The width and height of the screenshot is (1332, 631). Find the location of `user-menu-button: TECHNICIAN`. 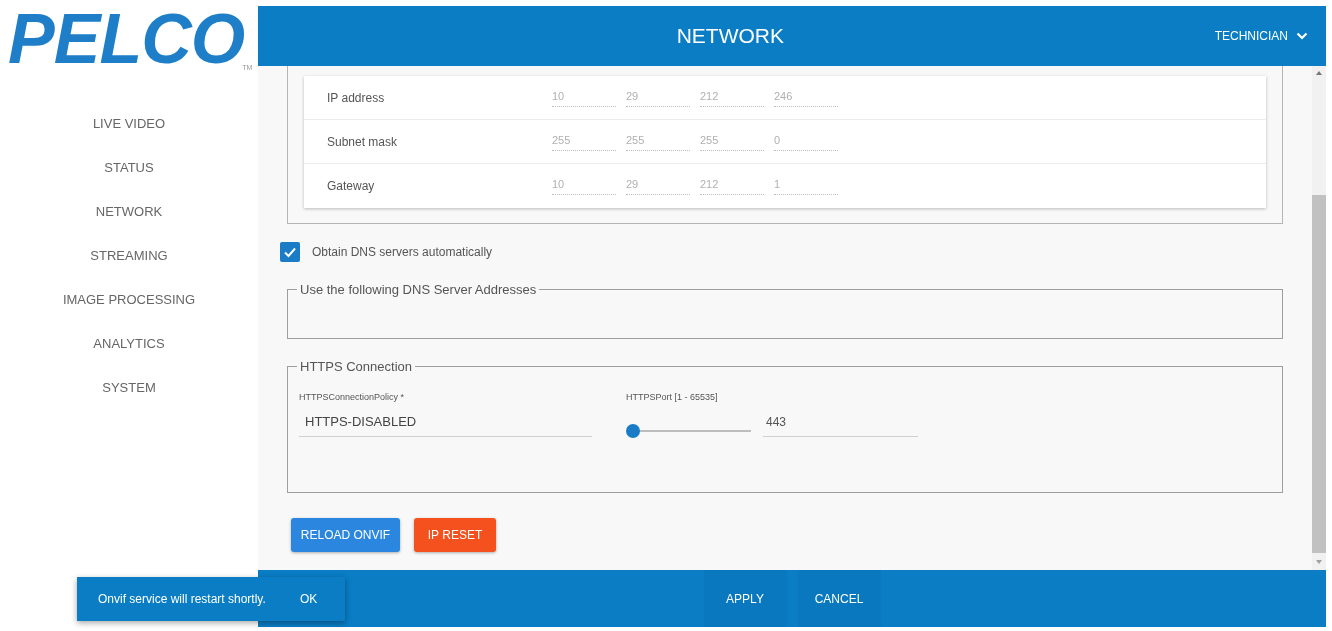

user-menu-button: TECHNICIAN is located at coordinates (1264, 36).